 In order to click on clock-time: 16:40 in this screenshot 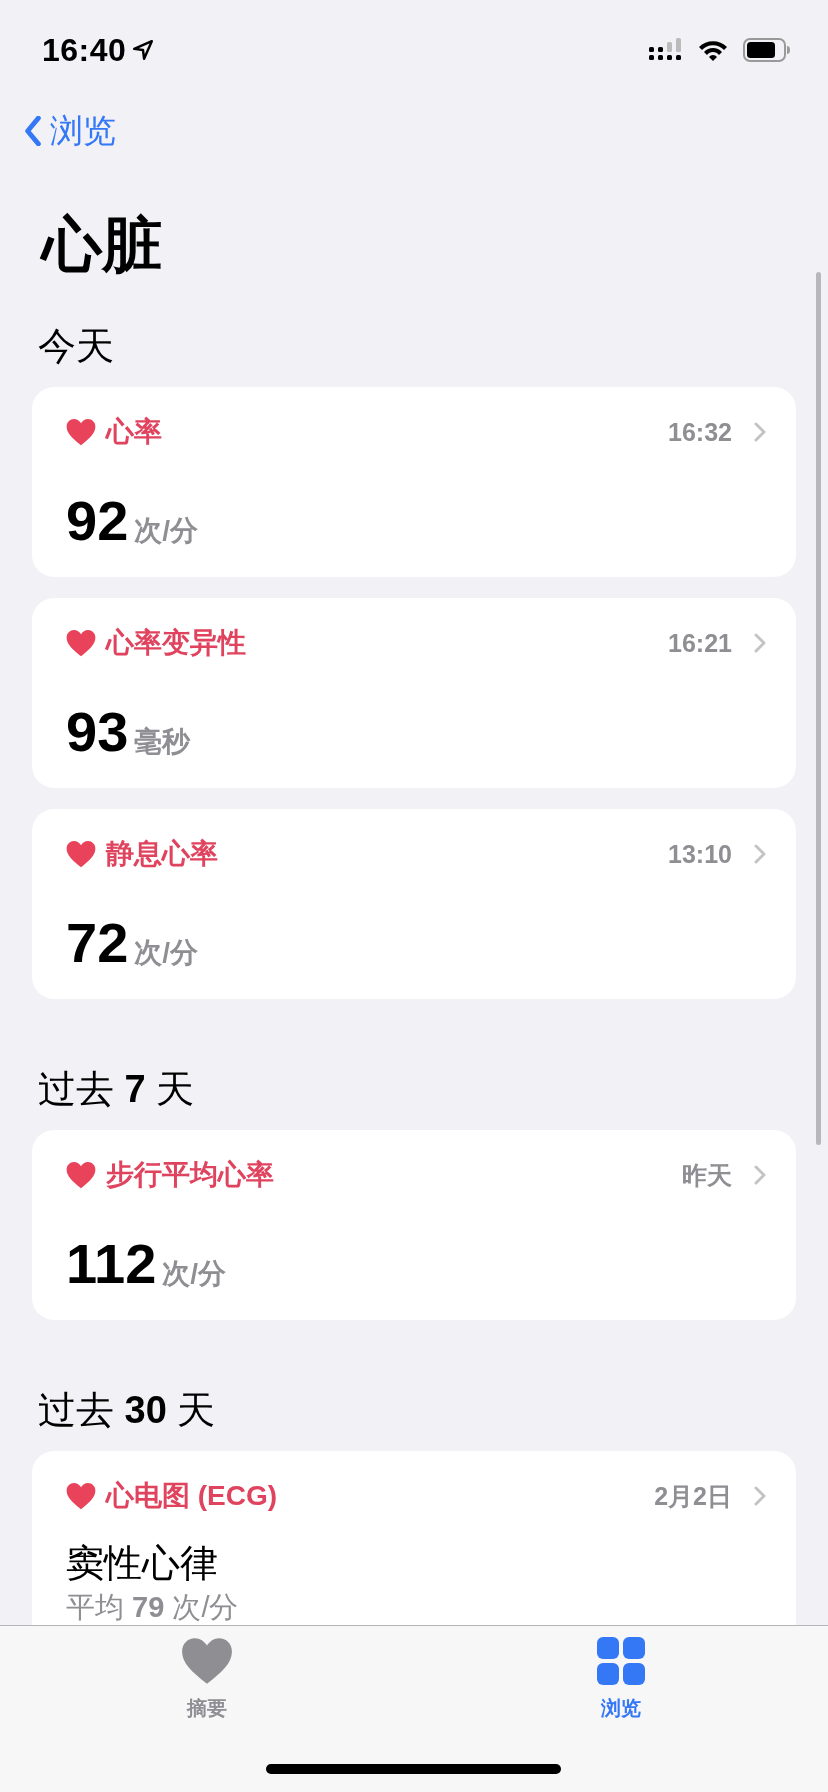, I will do `click(84, 50)`.